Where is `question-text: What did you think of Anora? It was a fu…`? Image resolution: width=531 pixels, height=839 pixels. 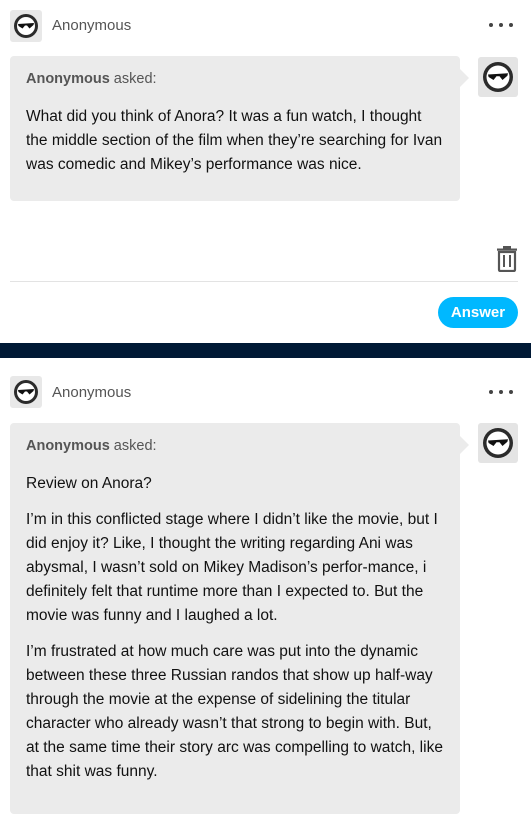 question-text: What did you think of Anora? It was a fu… is located at coordinates (235, 141).